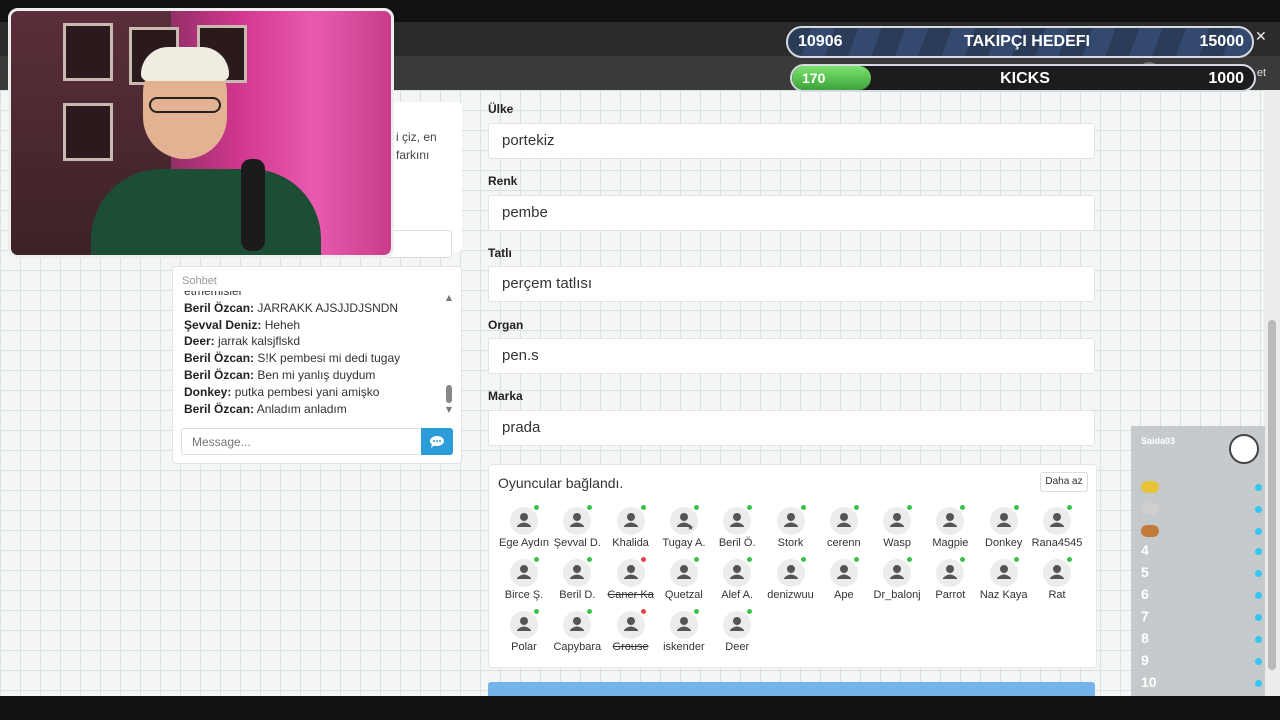  What do you see at coordinates (1150, 487) in the screenshot?
I see `rank-badge-icon` at bounding box center [1150, 487].